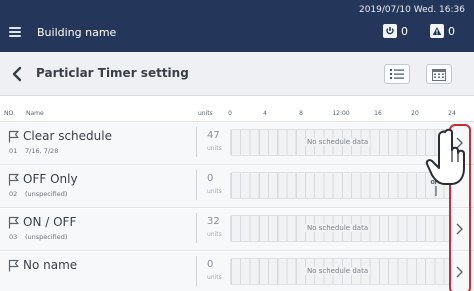  I want to click on units-count: 47 units, so click(211, 142).